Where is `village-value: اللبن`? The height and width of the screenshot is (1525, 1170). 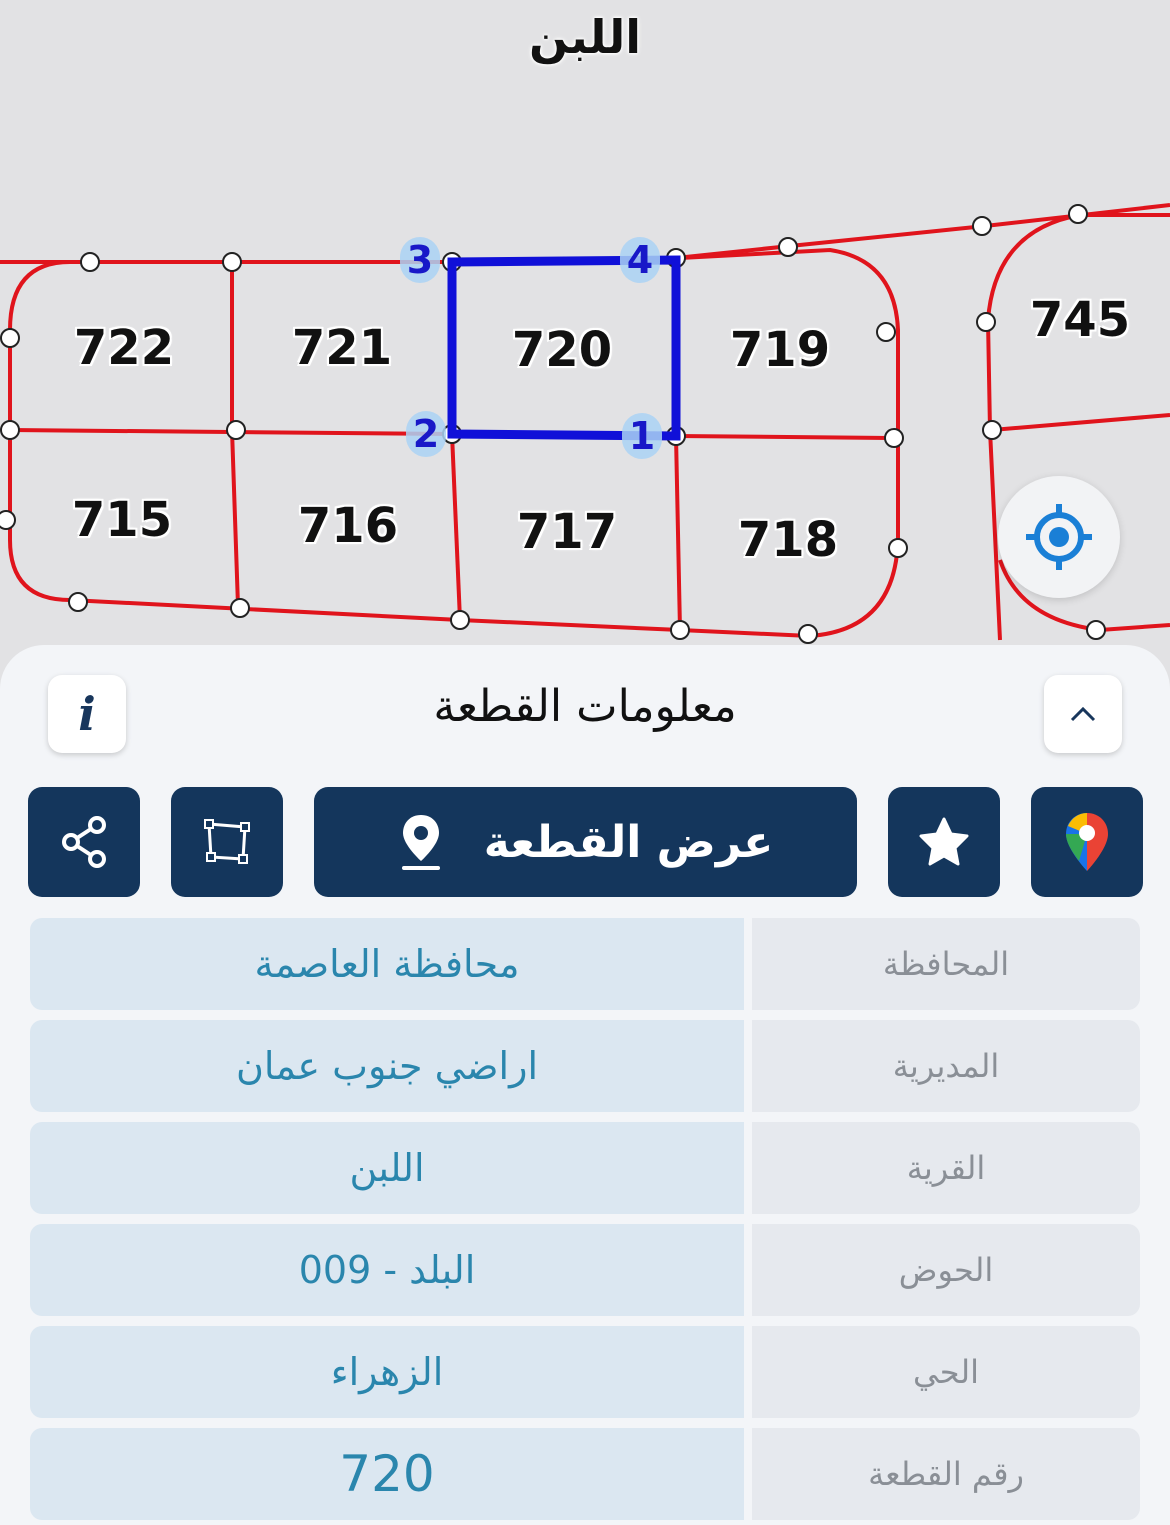 village-value: اللبن is located at coordinates (387, 1168).